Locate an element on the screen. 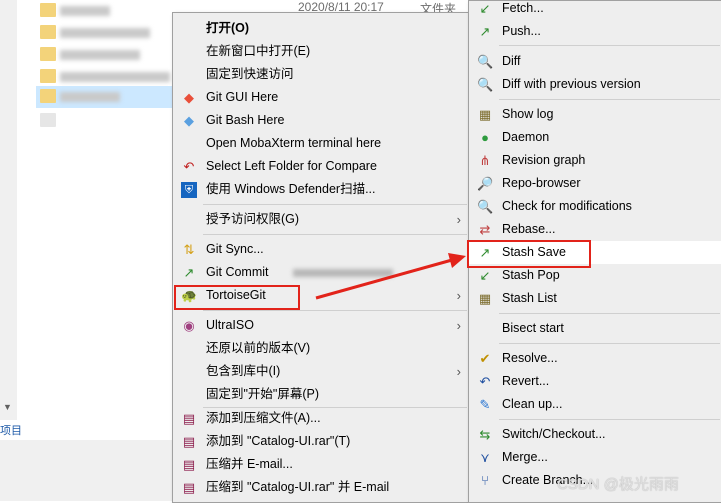  arrow-shaft is located at coordinates (384, 279).